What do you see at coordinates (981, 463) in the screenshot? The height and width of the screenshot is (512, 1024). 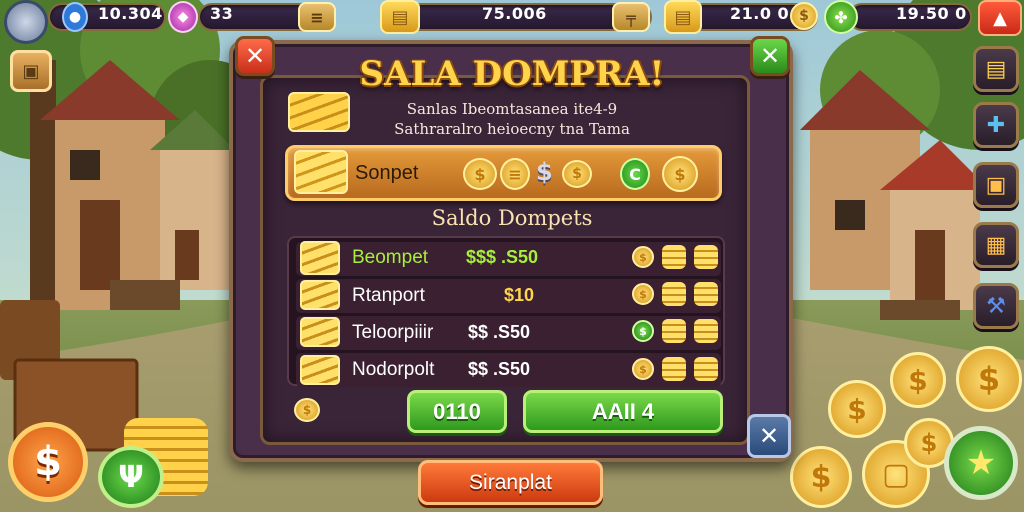 I see `star-button: ★` at bounding box center [981, 463].